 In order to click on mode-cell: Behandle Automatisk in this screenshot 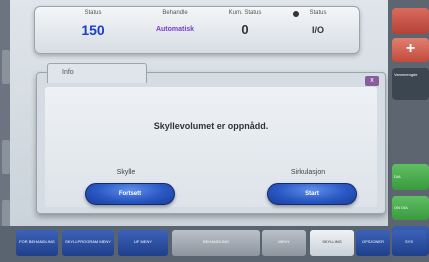, I will do `click(175, 21)`.